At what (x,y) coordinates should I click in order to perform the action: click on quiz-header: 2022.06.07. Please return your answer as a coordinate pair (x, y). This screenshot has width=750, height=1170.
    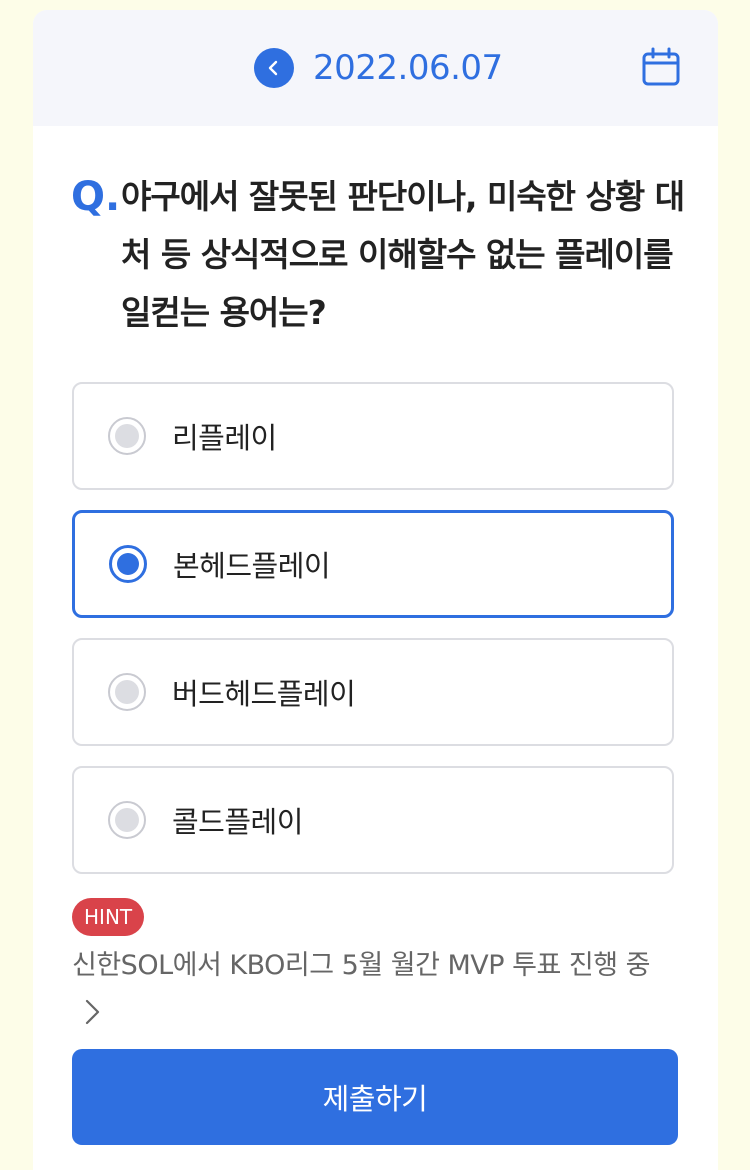
    Looking at the image, I should click on (375, 68).